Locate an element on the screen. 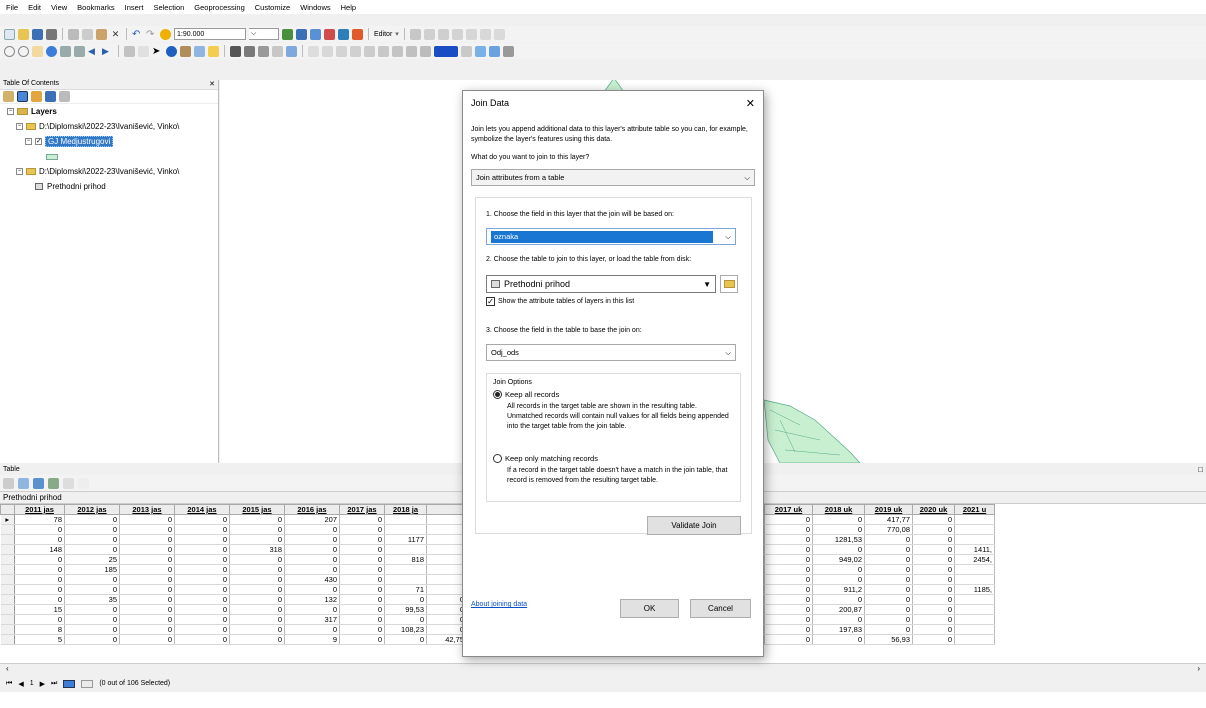  draw-ellipse-icon is located at coordinates (355, 51).